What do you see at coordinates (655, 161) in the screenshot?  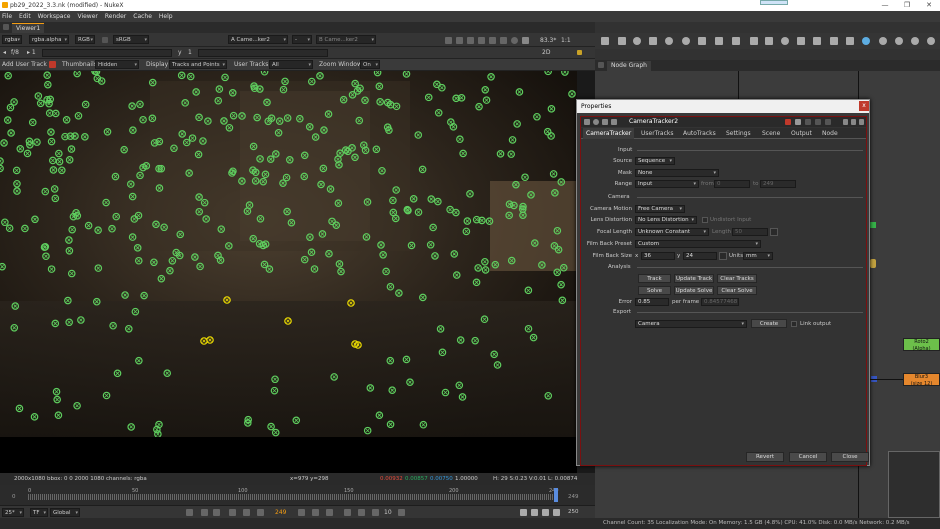 I see `source-dropdown: Sequence` at bounding box center [655, 161].